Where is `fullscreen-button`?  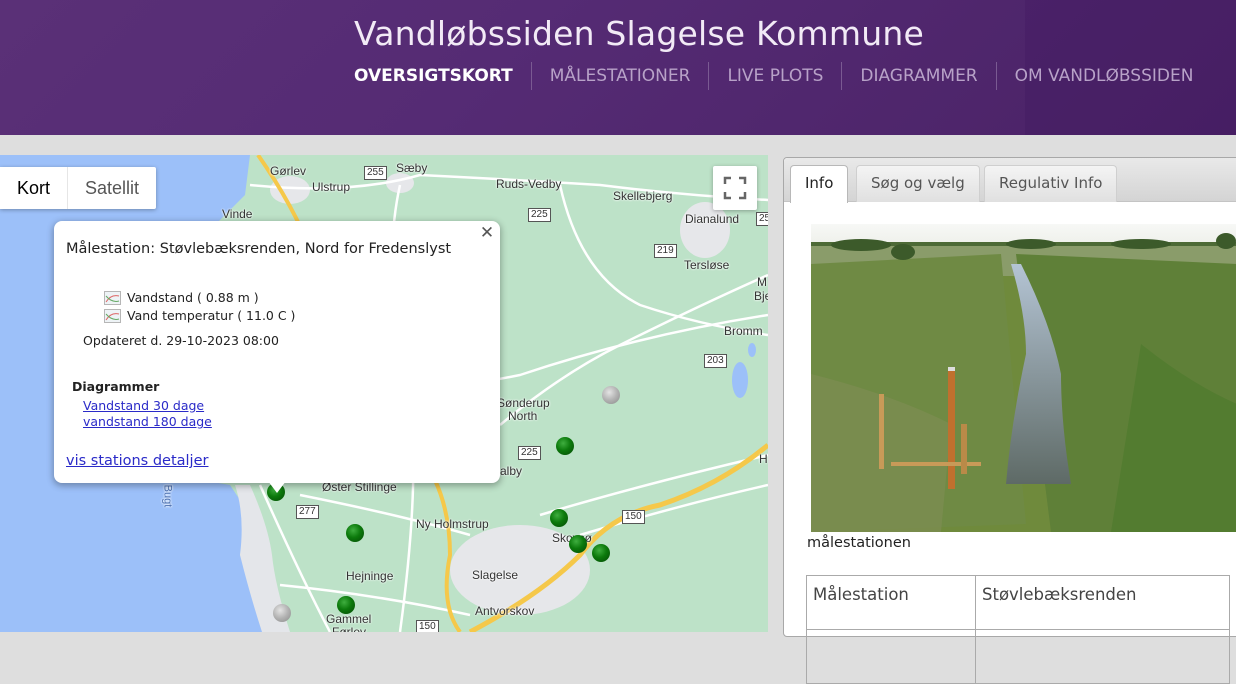
fullscreen-button is located at coordinates (735, 188).